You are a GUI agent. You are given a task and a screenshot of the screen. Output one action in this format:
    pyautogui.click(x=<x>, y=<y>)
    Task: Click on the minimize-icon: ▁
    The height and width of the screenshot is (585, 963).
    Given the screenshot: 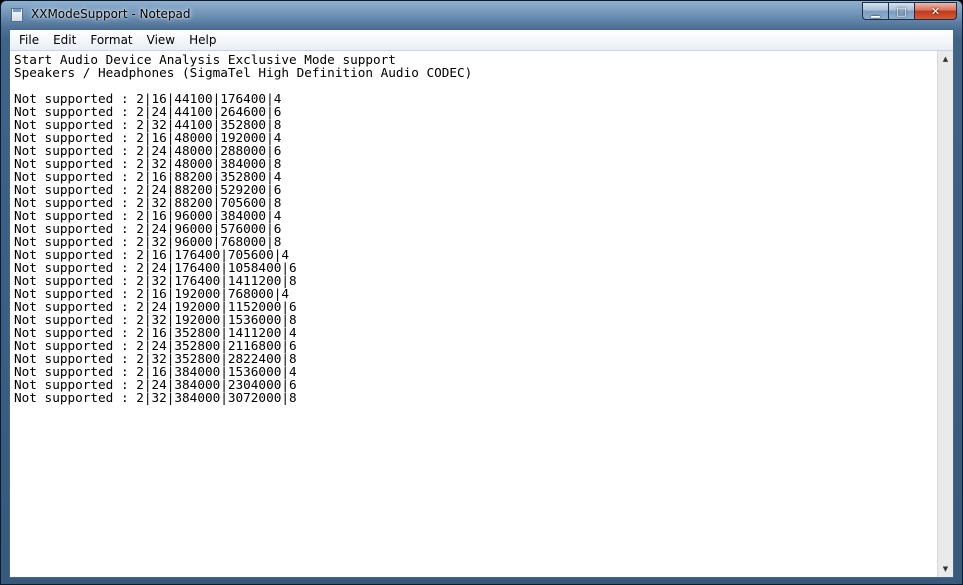 What is the action you would take?
    pyautogui.click(x=875, y=11)
    